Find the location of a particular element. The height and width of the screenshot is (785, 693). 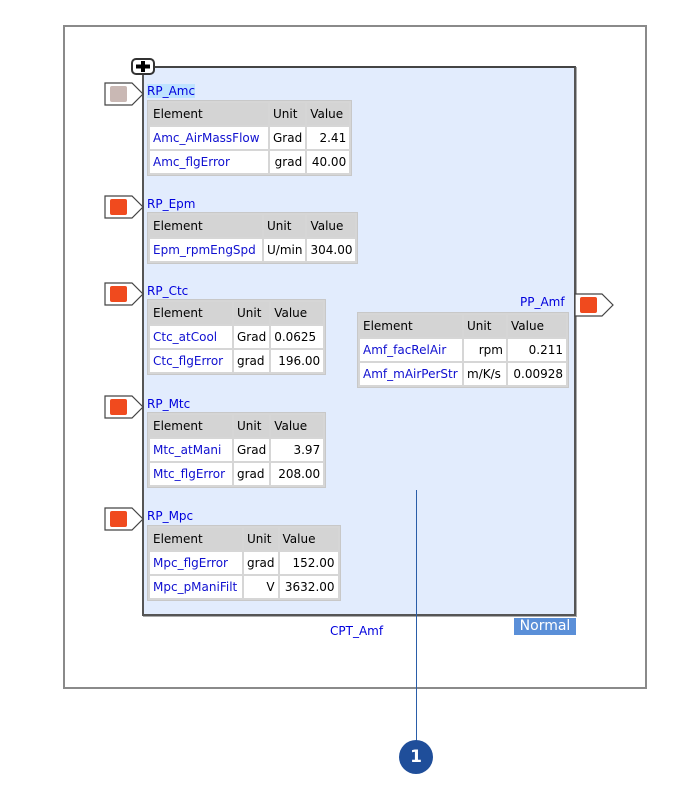

value-cell: 40.00 is located at coordinates (328, 162).